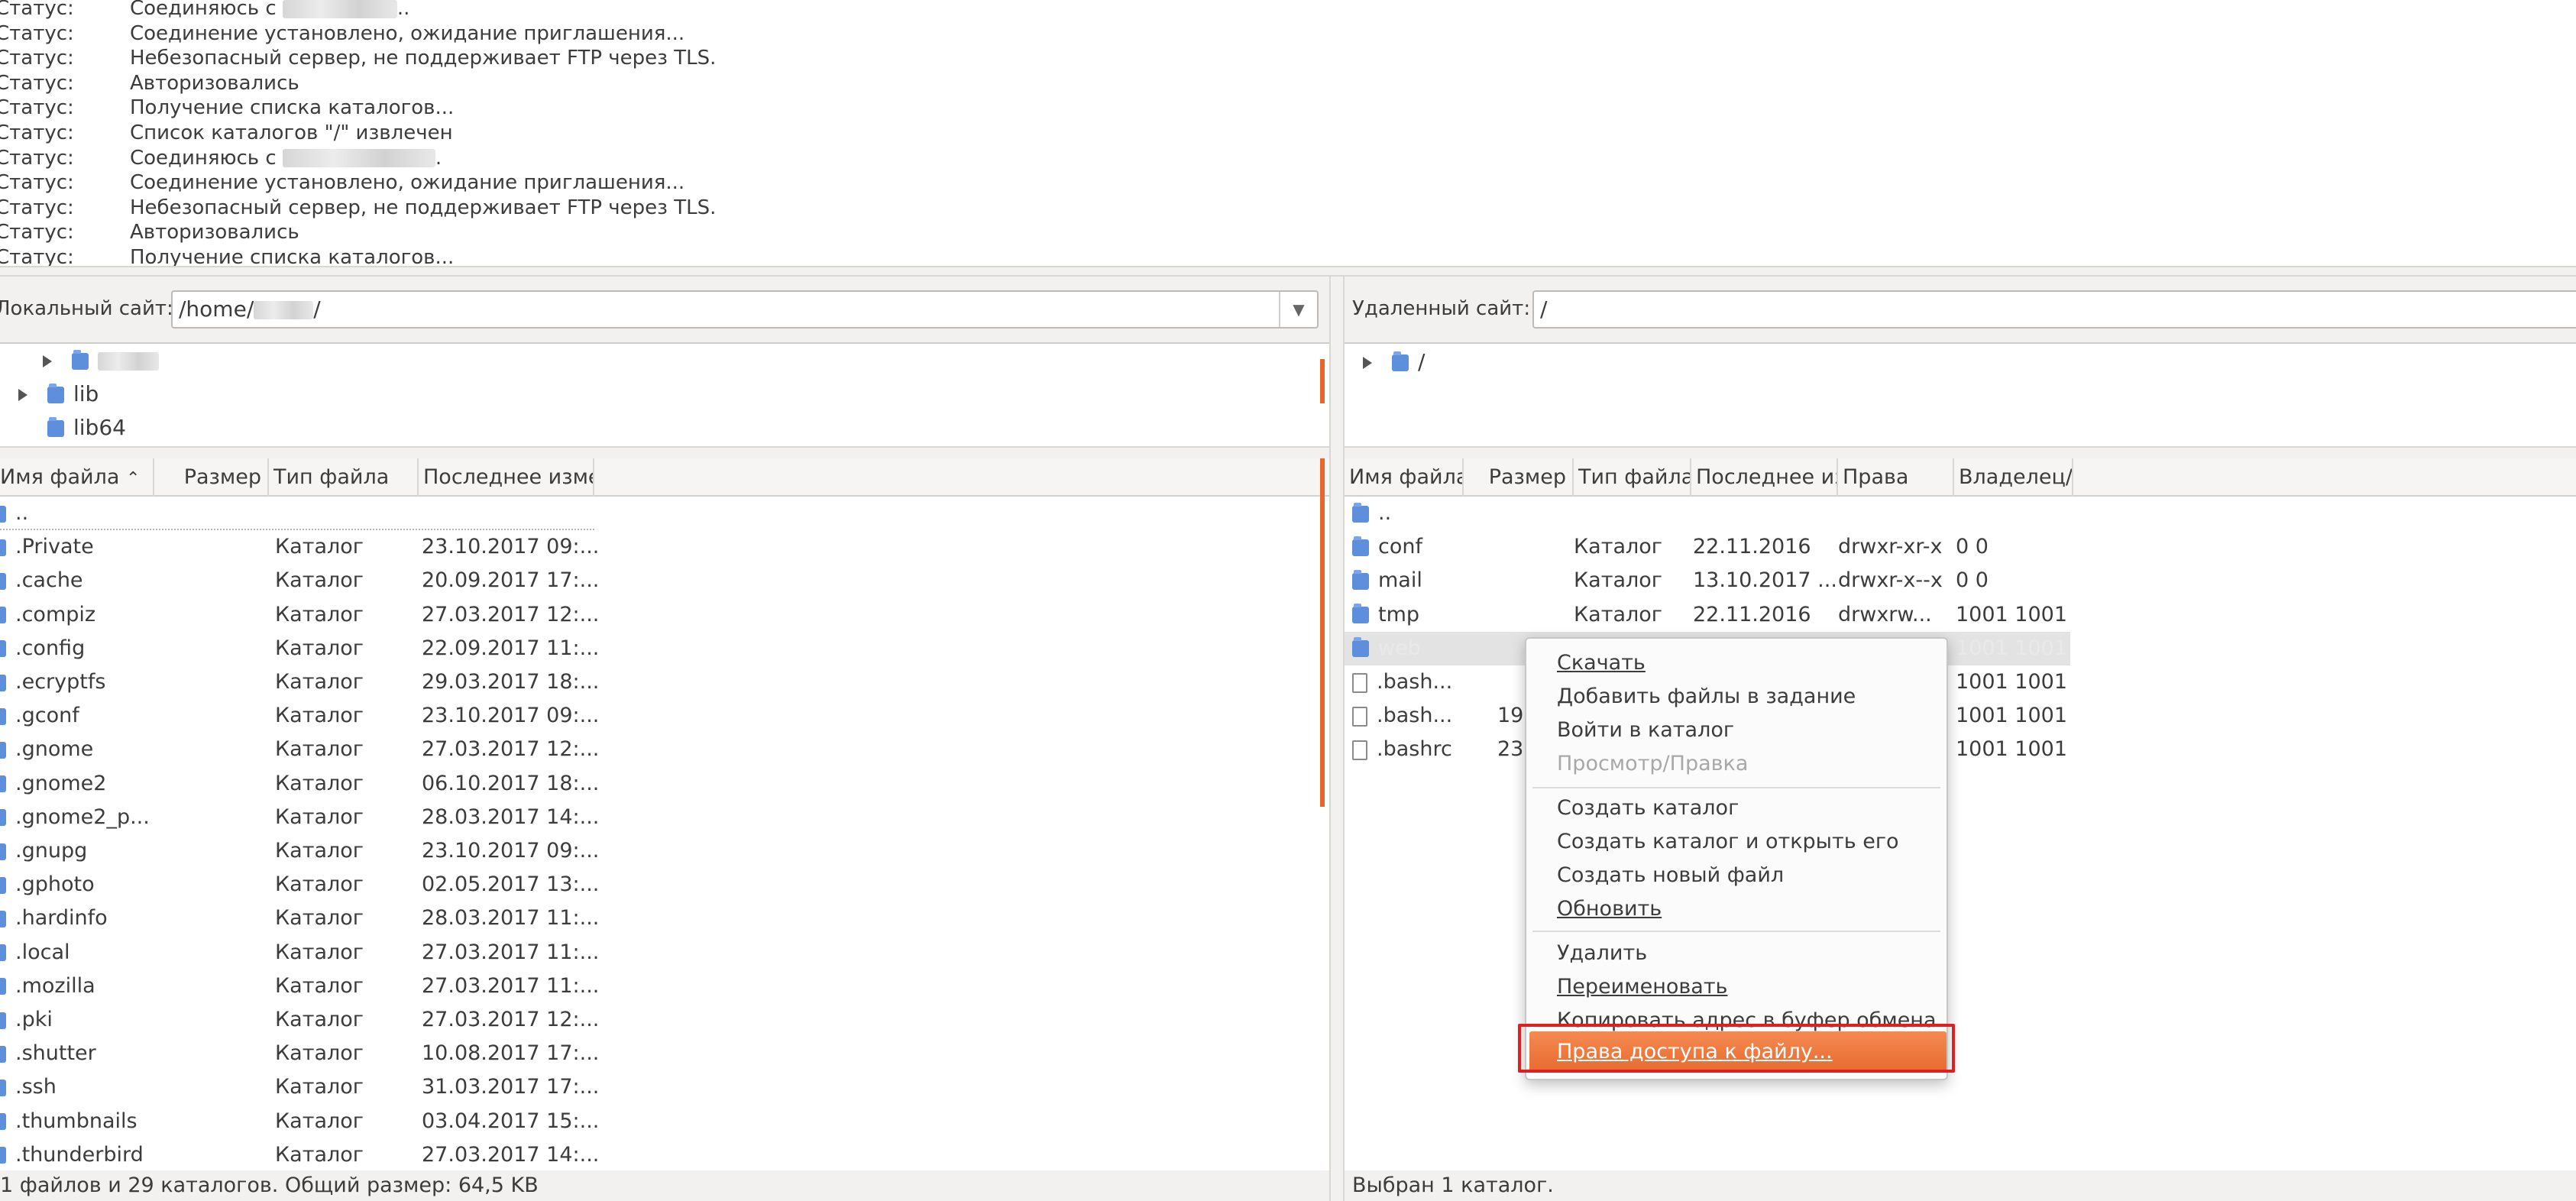 The width and height of the screenshot is (2576, 1201). Describe the element at coordinates (86, 394) in the screenshot. I see `tree-item-label: lib` at that location.